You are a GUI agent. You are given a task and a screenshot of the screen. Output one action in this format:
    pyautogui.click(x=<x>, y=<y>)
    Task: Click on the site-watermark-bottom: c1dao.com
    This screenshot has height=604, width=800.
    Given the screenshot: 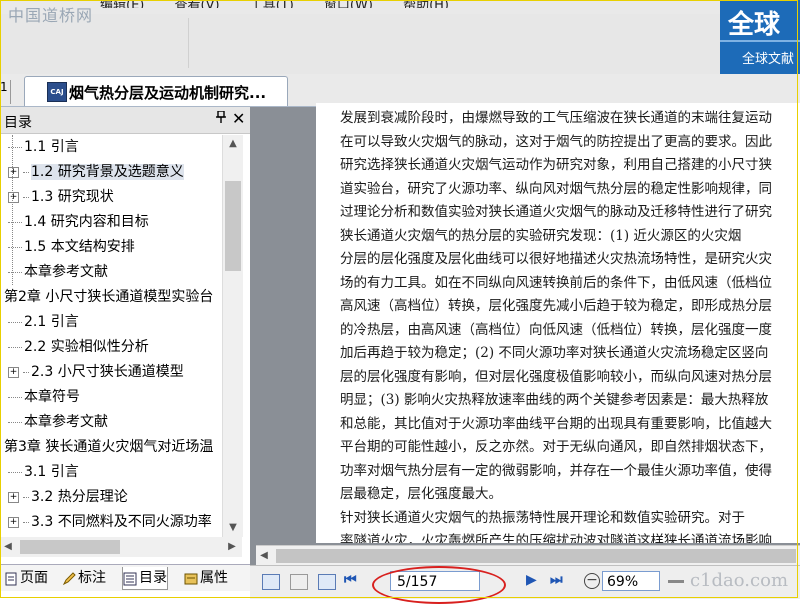 What is the action you would take?
    pyautogui.click(x=739, y=580)
    